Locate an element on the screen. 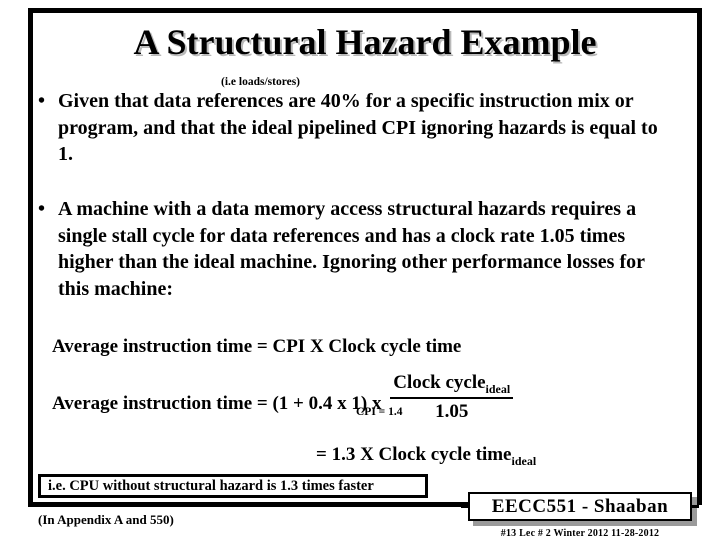 This screenshot has width=720, height=540. clock-cycle-fraction: Clock cycleideal 1.05 is located at coordinates (452, 398).